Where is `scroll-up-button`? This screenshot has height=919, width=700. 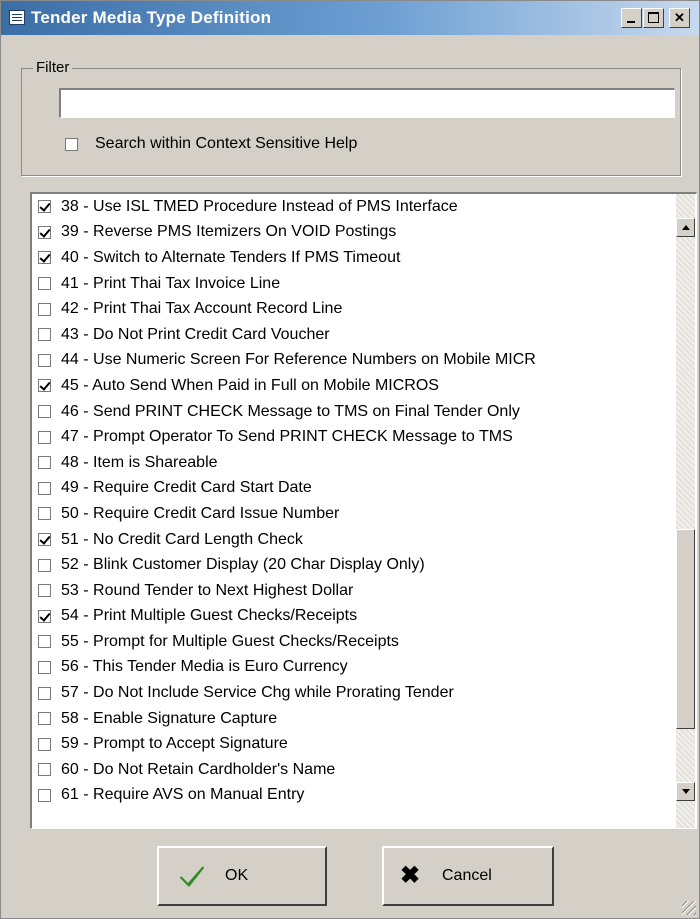
scroll-up-button is located at coordinates (685, 227).